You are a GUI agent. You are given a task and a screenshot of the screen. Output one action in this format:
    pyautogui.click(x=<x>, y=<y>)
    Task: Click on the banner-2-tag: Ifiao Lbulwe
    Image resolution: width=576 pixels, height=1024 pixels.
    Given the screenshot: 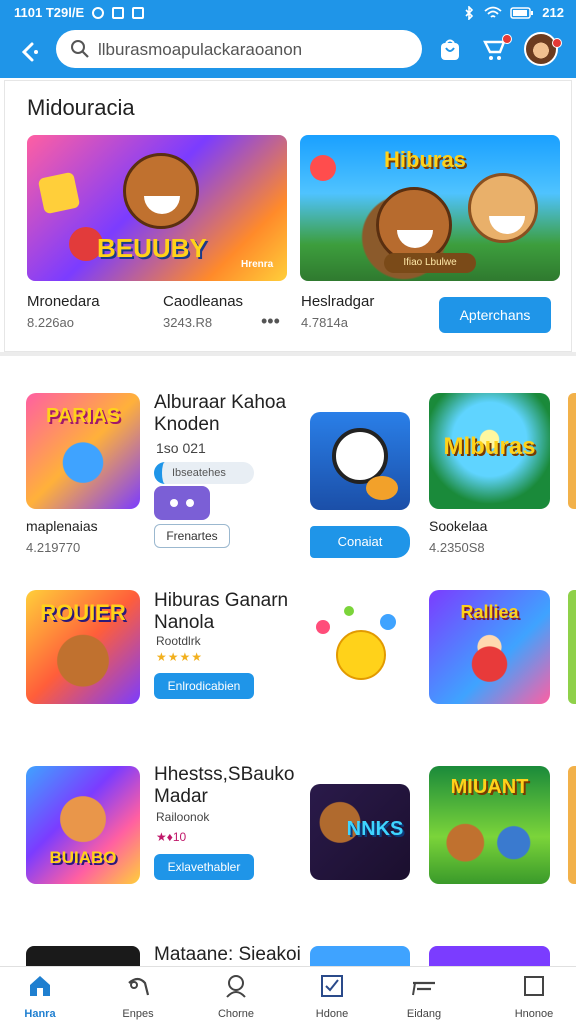 What is the action you would take?
    pyautogui.click(x=430, y=263)
    